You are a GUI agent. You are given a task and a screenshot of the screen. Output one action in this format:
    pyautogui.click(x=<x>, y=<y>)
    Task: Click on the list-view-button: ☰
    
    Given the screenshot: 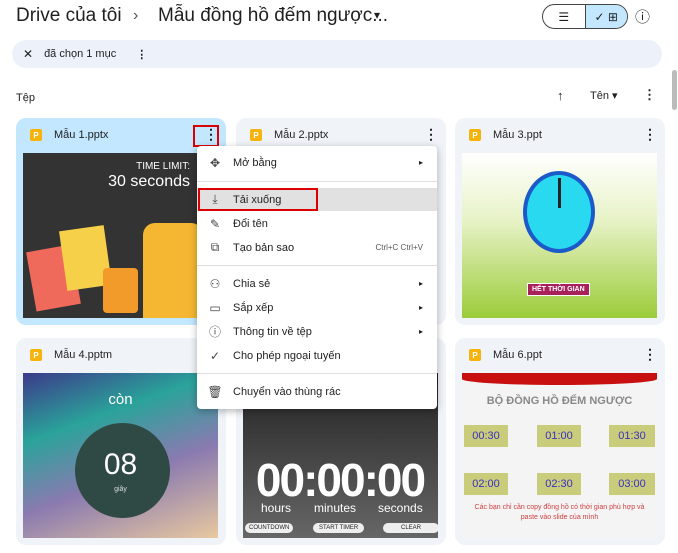 What is the action you would take?
    pyautogui.click(x=564, y=16)
    